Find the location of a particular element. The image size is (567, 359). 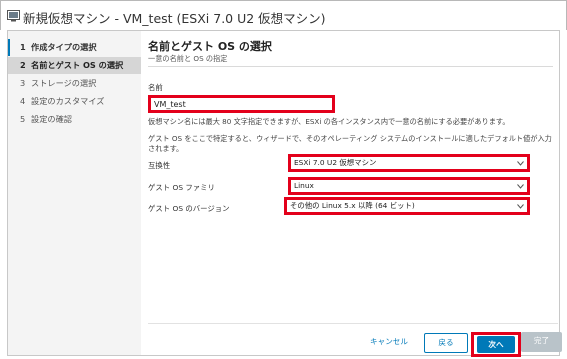

step-select-creation-type: 1 作成タイプの選択 is located at coordinates (74, 47).